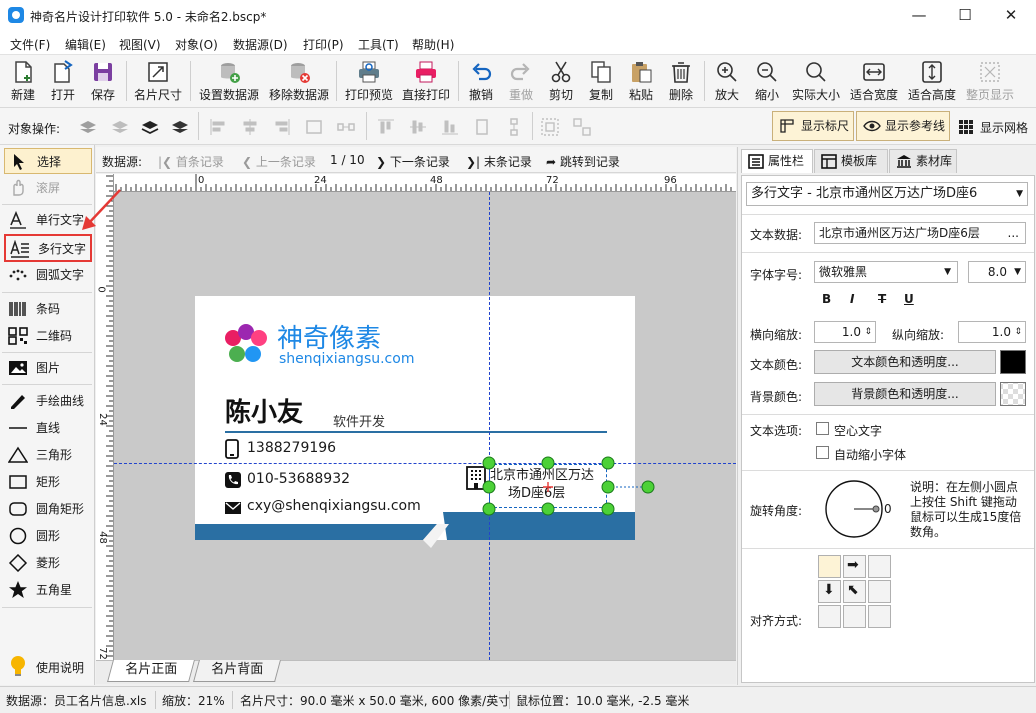 This screenshot has width=1036, height=713. I want to click on menu-print: 打印(P), so click(323, 44).